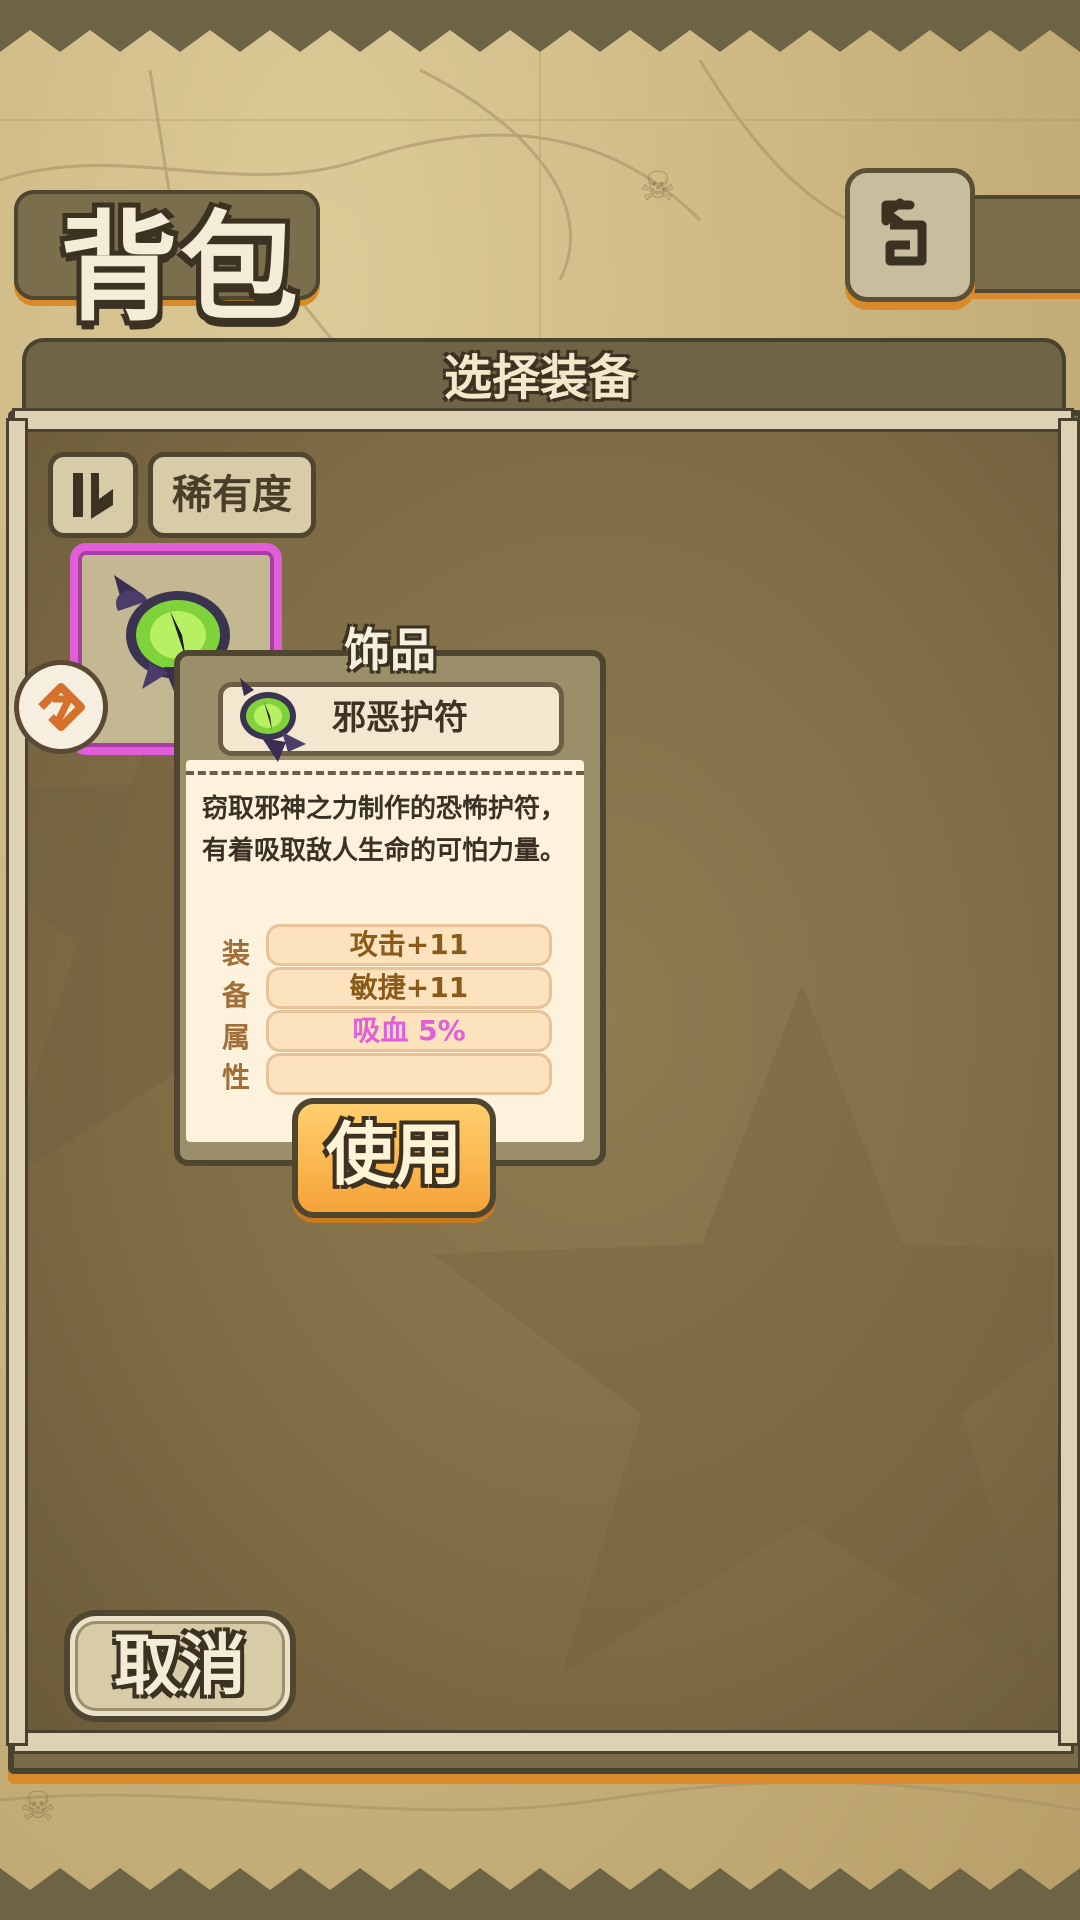  I want to click on sort-icon, so click(93, 496).